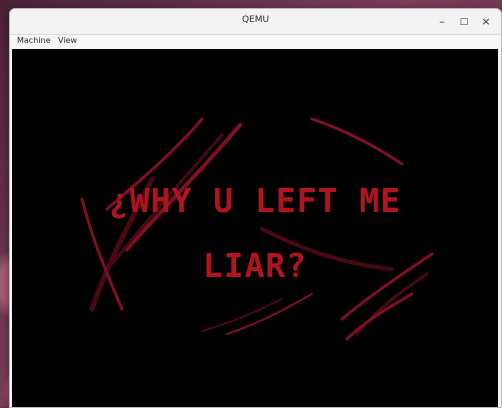 Image resolution: width=502 pixels, height=408 pixels. I want to click on close-button: ×, so click(486, 22).